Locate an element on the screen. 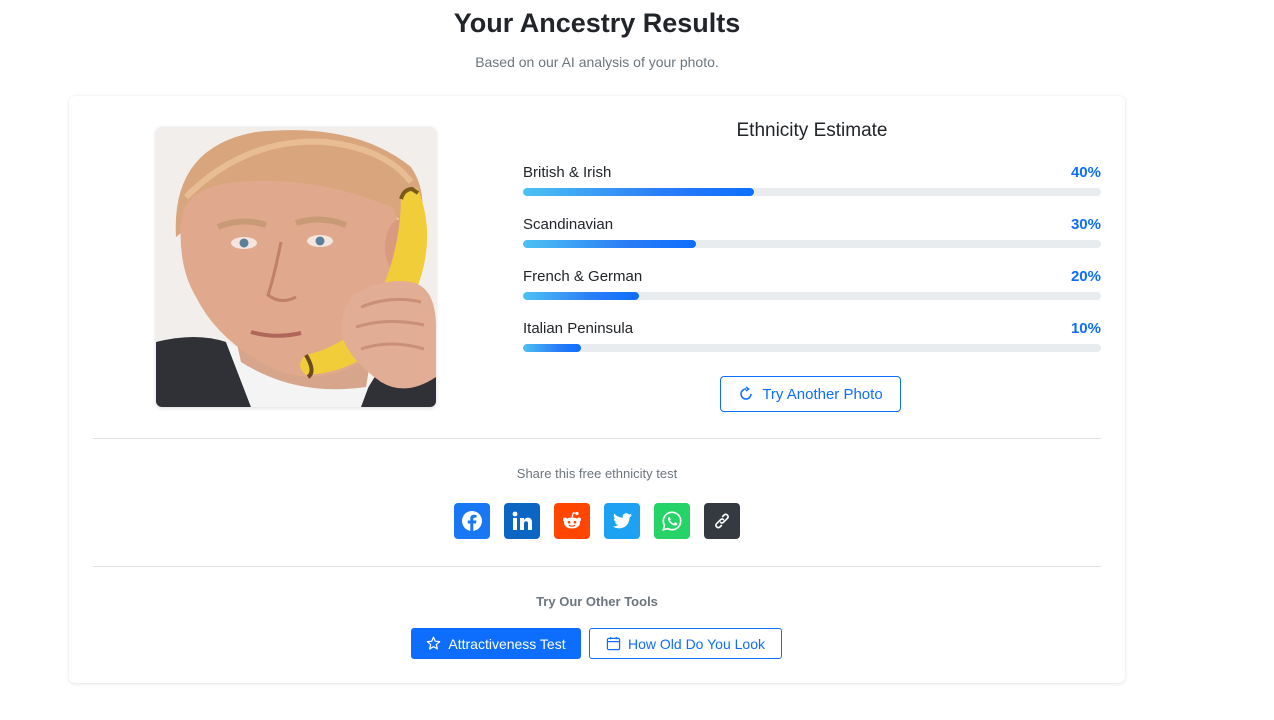 The width and height of the screenshot is (1274, 720). share-facebook-button is located at coordinates (472, 521).